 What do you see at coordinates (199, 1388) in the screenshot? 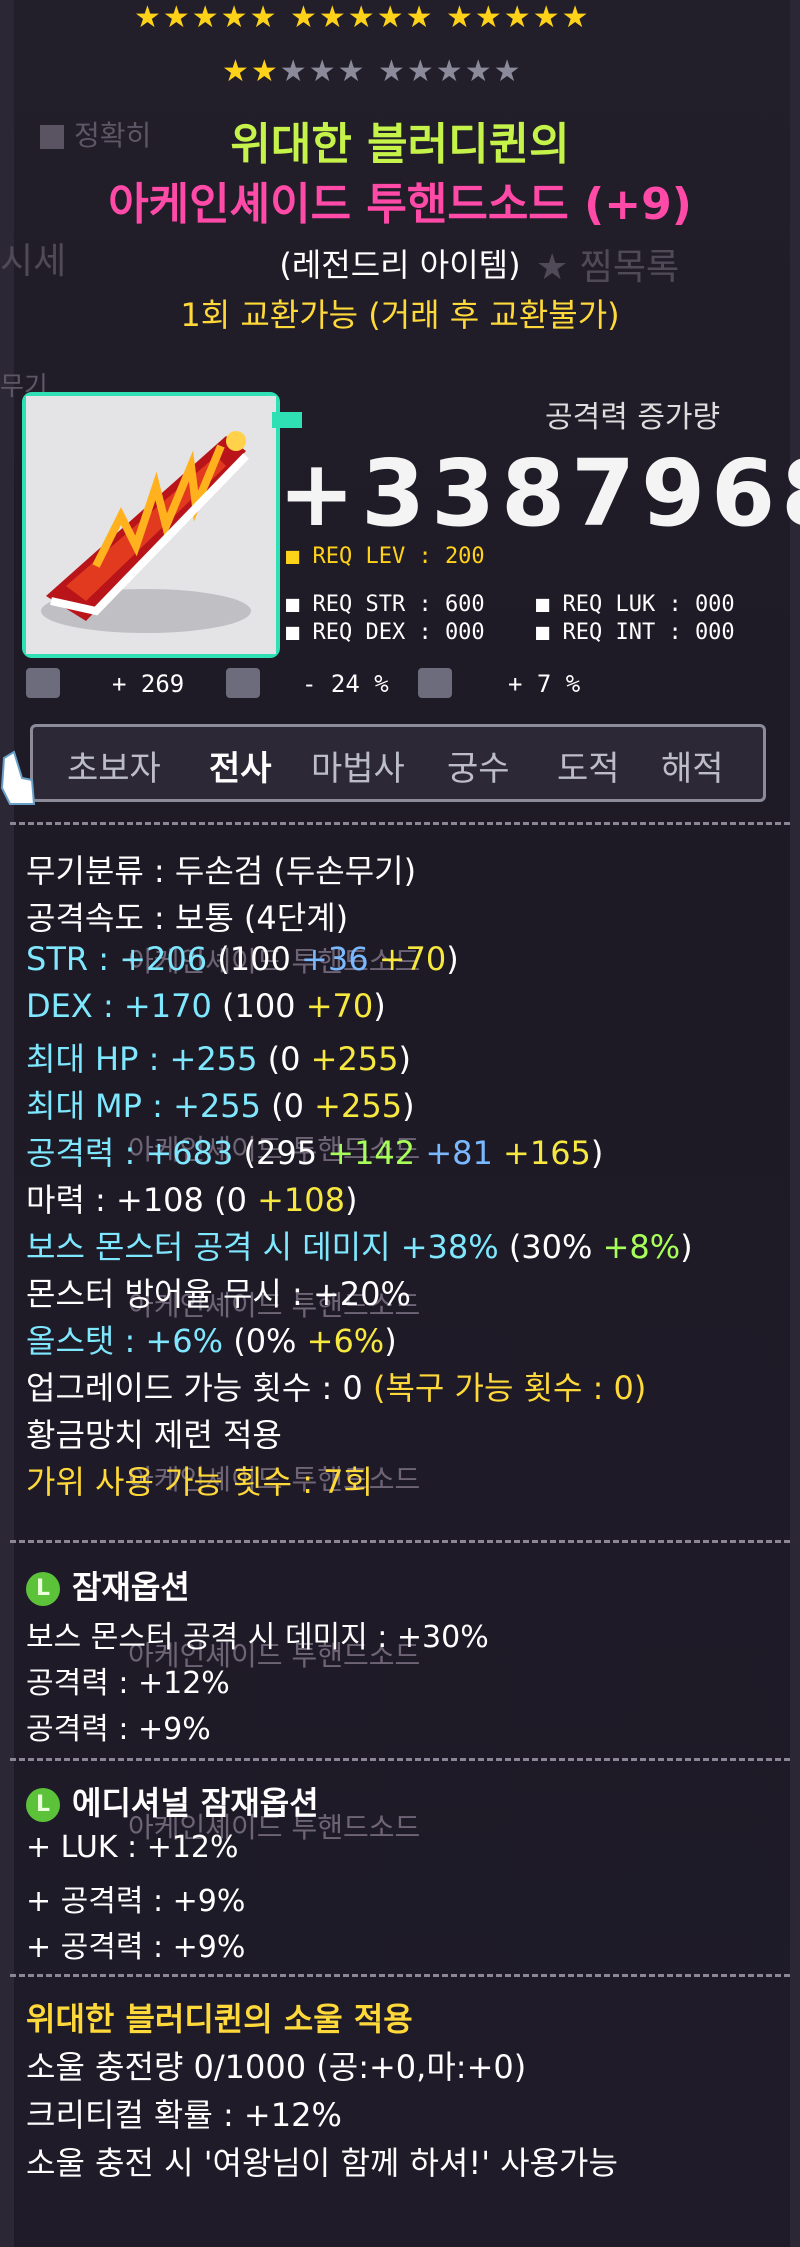
I see `stat-upgrade-main: 업그레이드 가능 횟수 : 0` at bounding box center [199, 1388].